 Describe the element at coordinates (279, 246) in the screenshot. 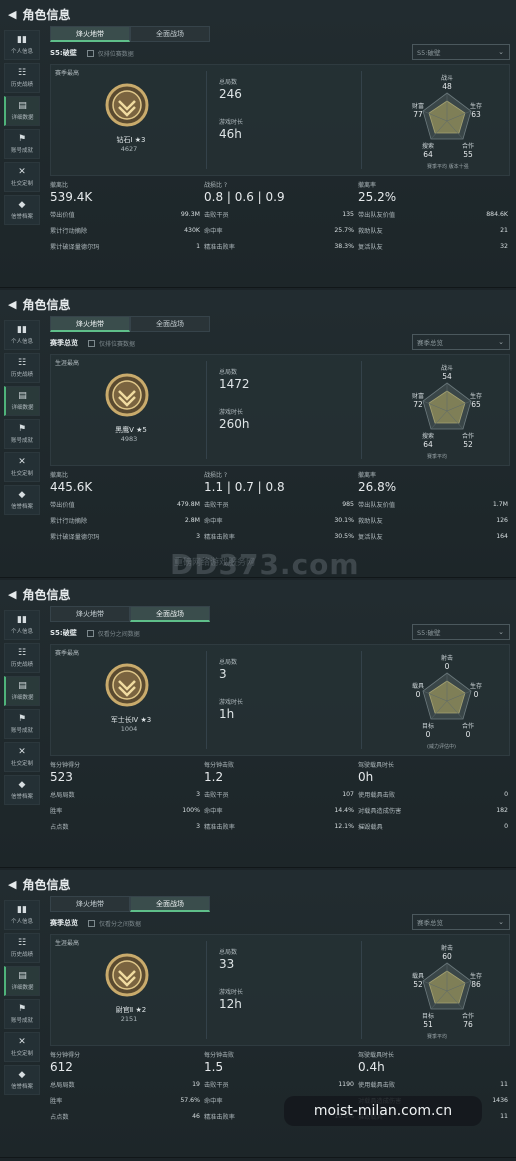

I see `stat-row: 精准击败率 38.3%` at that location.